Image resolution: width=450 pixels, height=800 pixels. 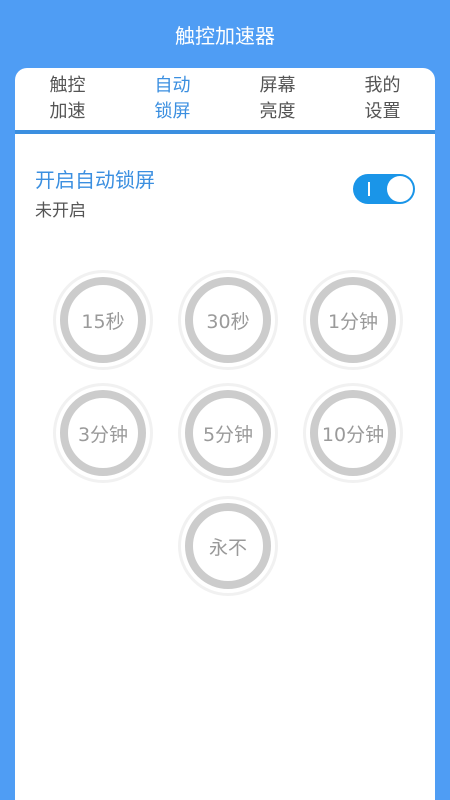 What do you see at coordinates (67, 85) in the screenshot?
I see `tab-label-line1: 触控` at bounding box center [67, 85].